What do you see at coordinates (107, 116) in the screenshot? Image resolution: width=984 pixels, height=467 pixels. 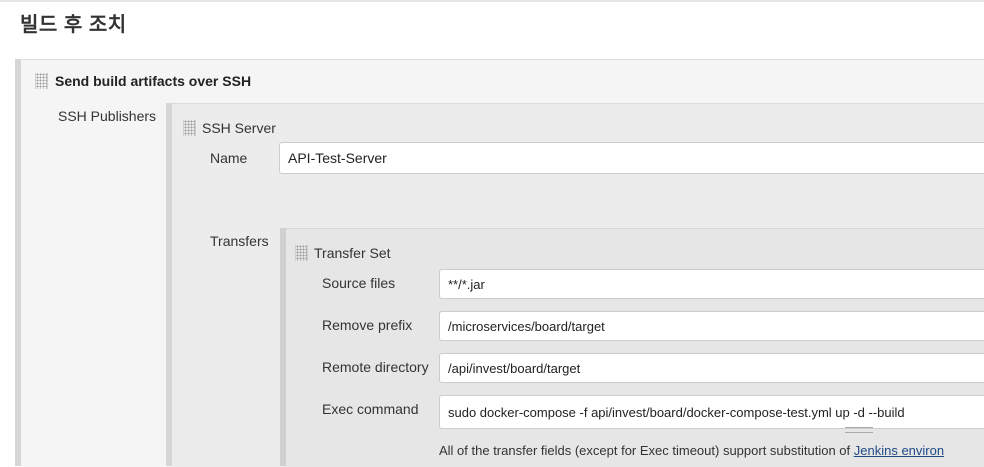 I see `ssh-publishers-label: SSH Publishers` at bounding box center [107, 116].